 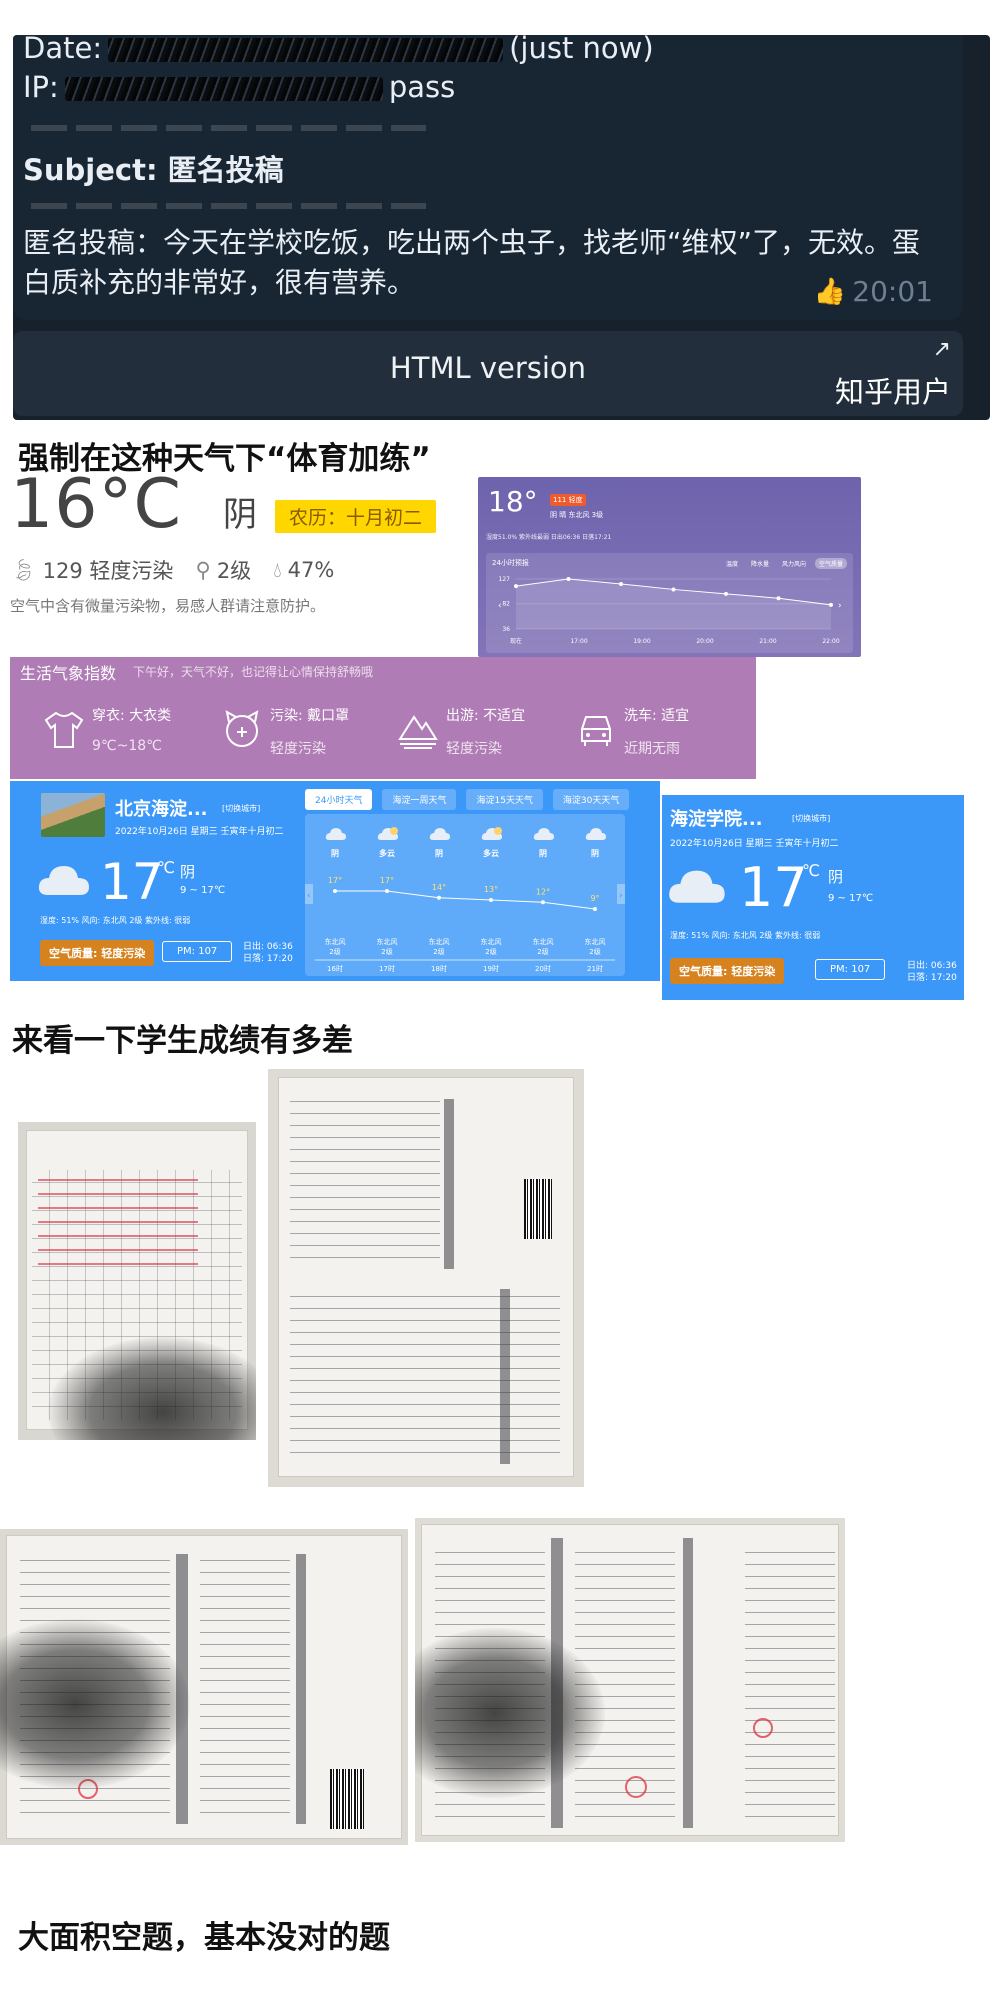 What do you see at coordinates (338, 50) in the screenshot?
I see `date-line: Date: (just now)` at bounding box center [338, 50].